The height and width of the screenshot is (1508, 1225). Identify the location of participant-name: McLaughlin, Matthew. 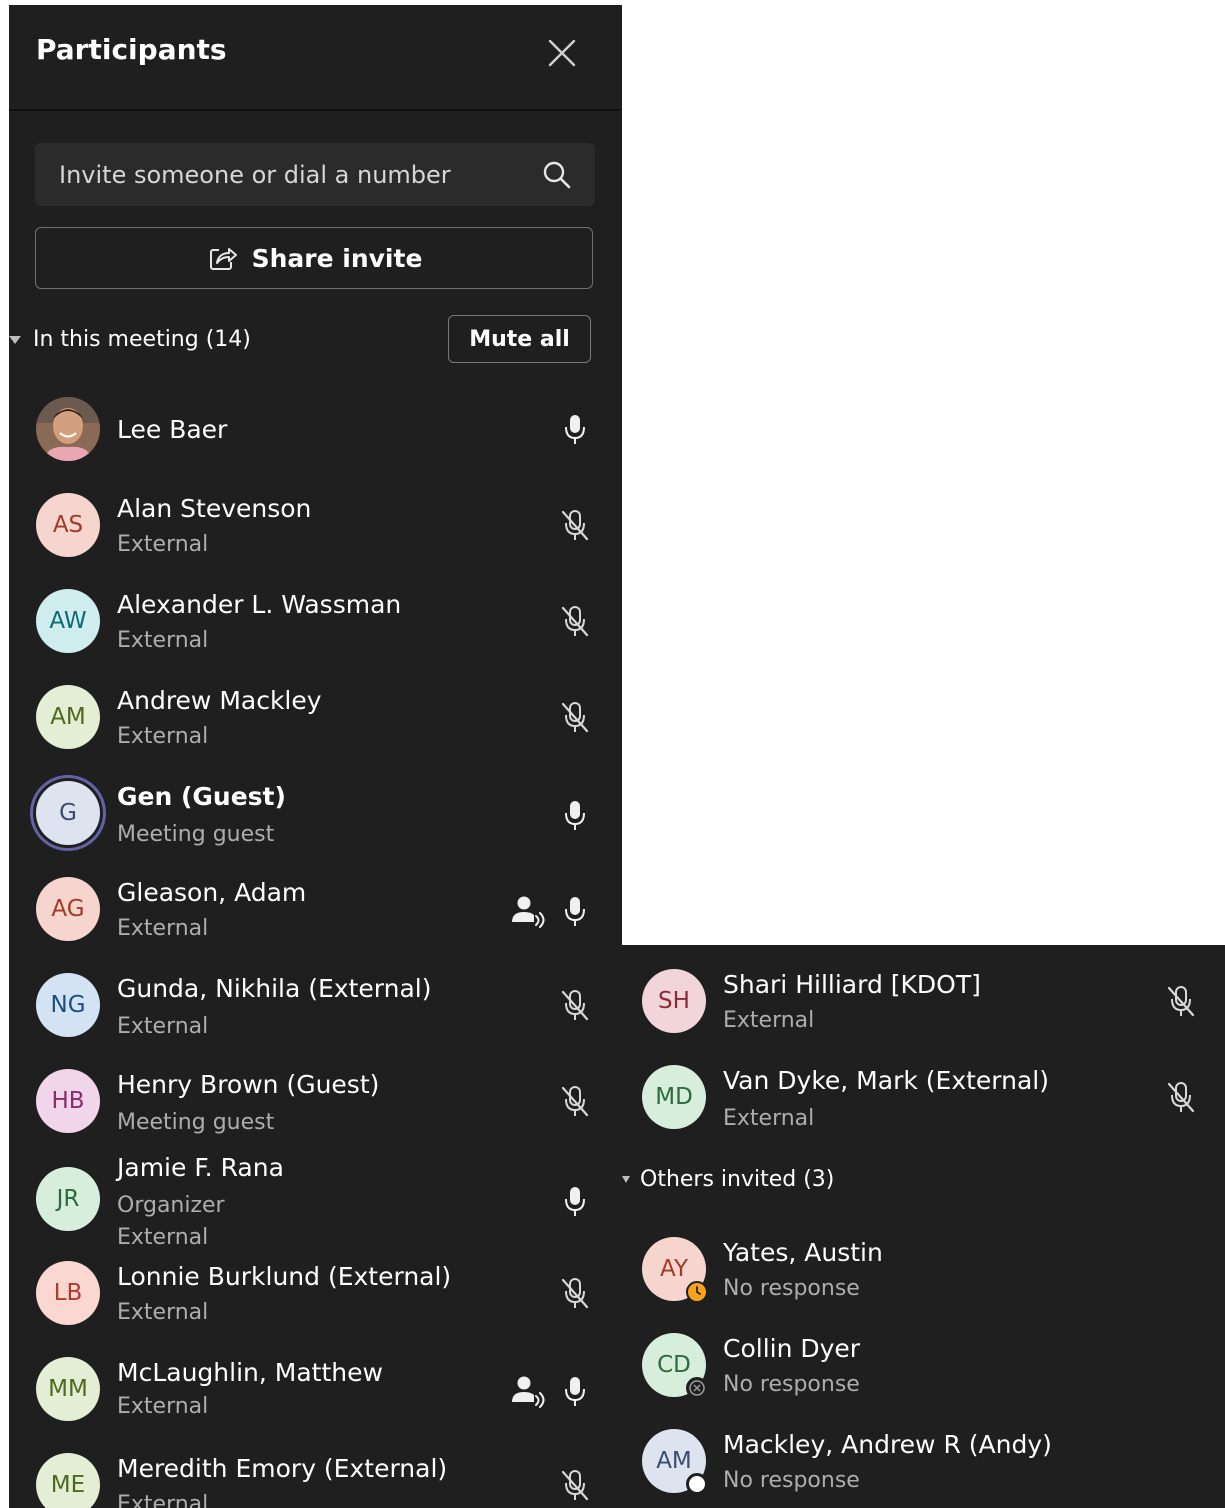
(250, 1372).